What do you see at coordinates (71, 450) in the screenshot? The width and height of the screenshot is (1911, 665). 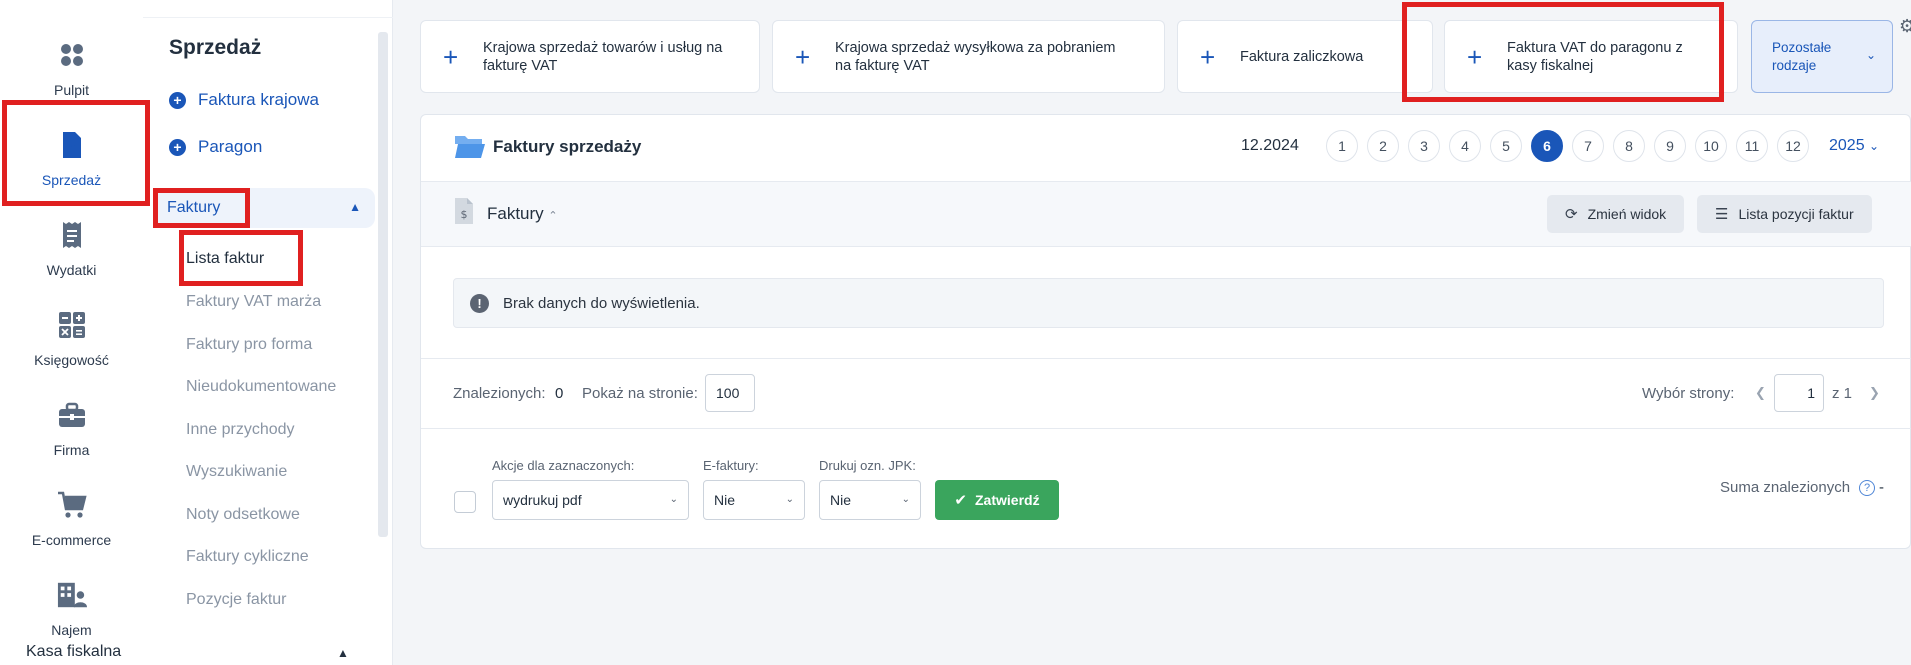 I see `nav-label: Firma` at bounding box center [71, 450].